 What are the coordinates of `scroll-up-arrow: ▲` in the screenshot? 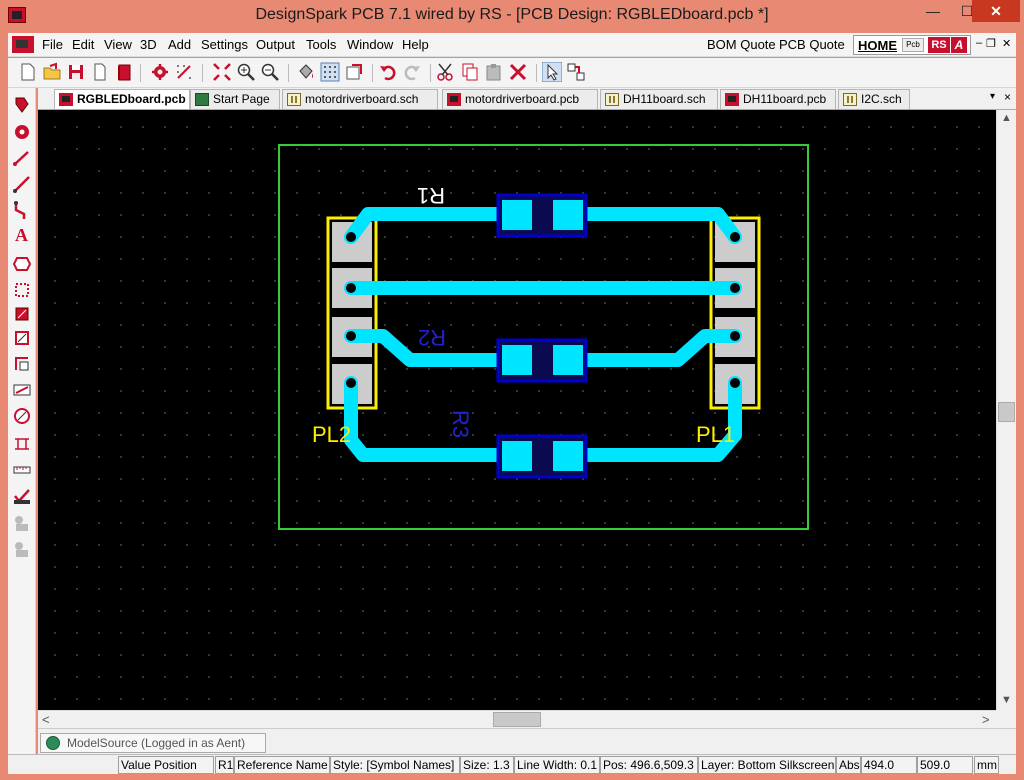 It's located at (1006, 118).